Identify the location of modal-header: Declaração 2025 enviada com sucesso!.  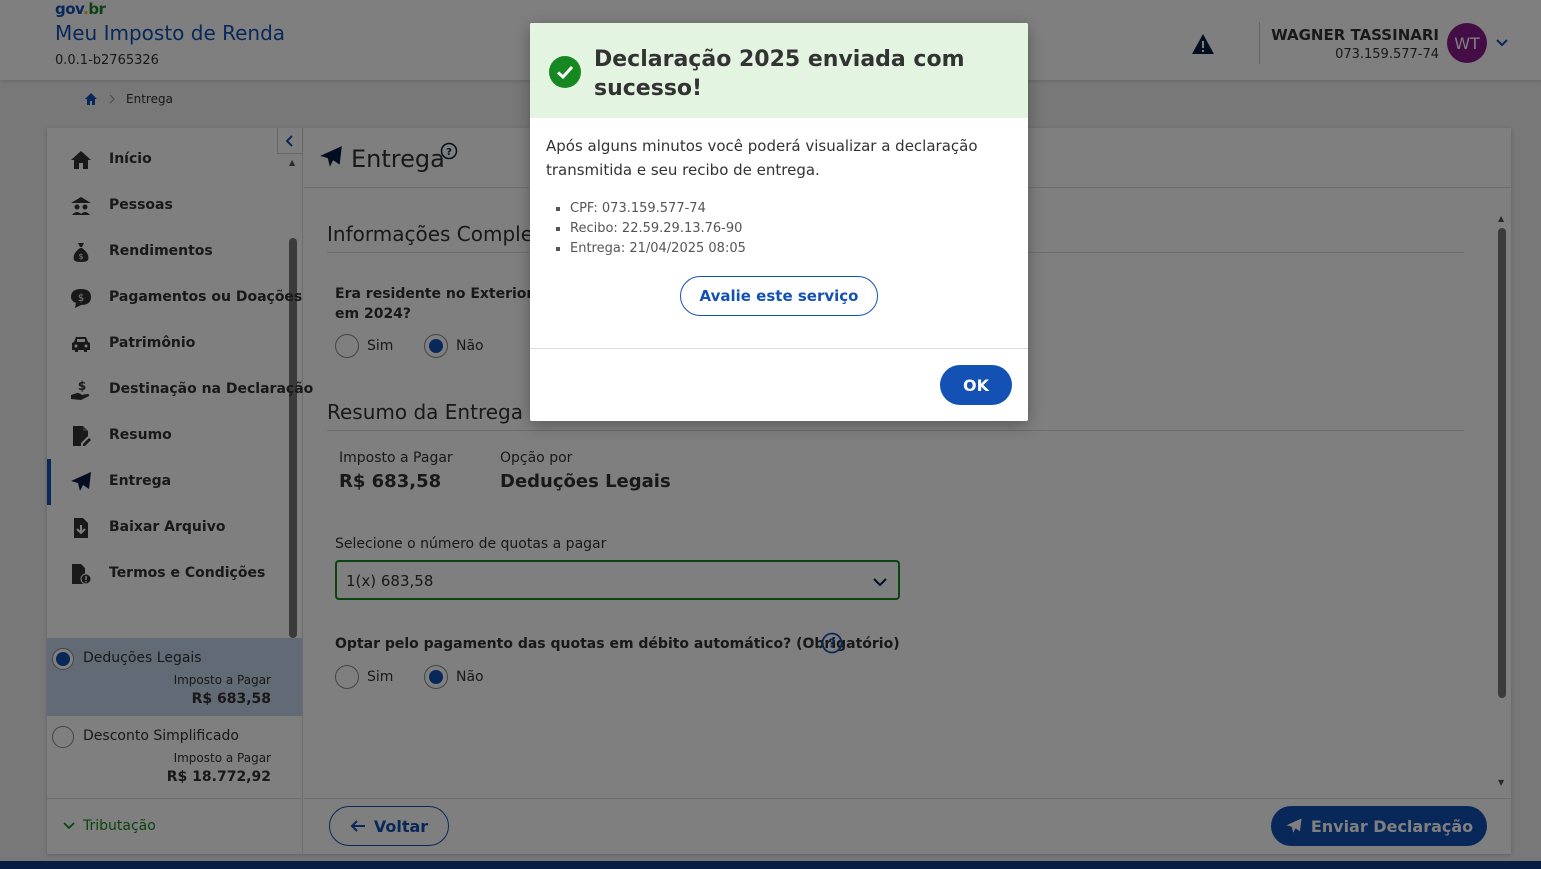
(779, 70).